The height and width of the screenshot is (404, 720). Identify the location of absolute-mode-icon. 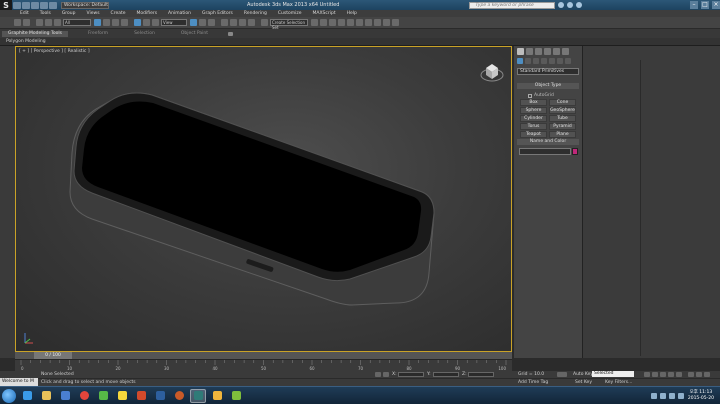
(386, 374).